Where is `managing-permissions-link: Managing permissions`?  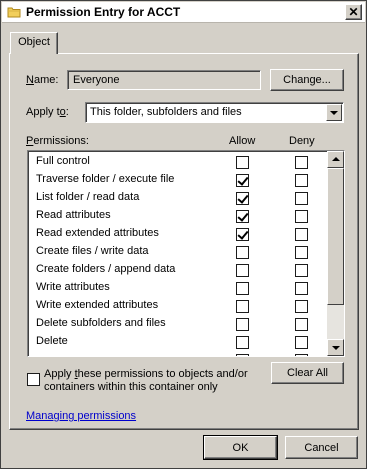
managing-permissions-link: Managing permissions is located at coordinates (81, 416).